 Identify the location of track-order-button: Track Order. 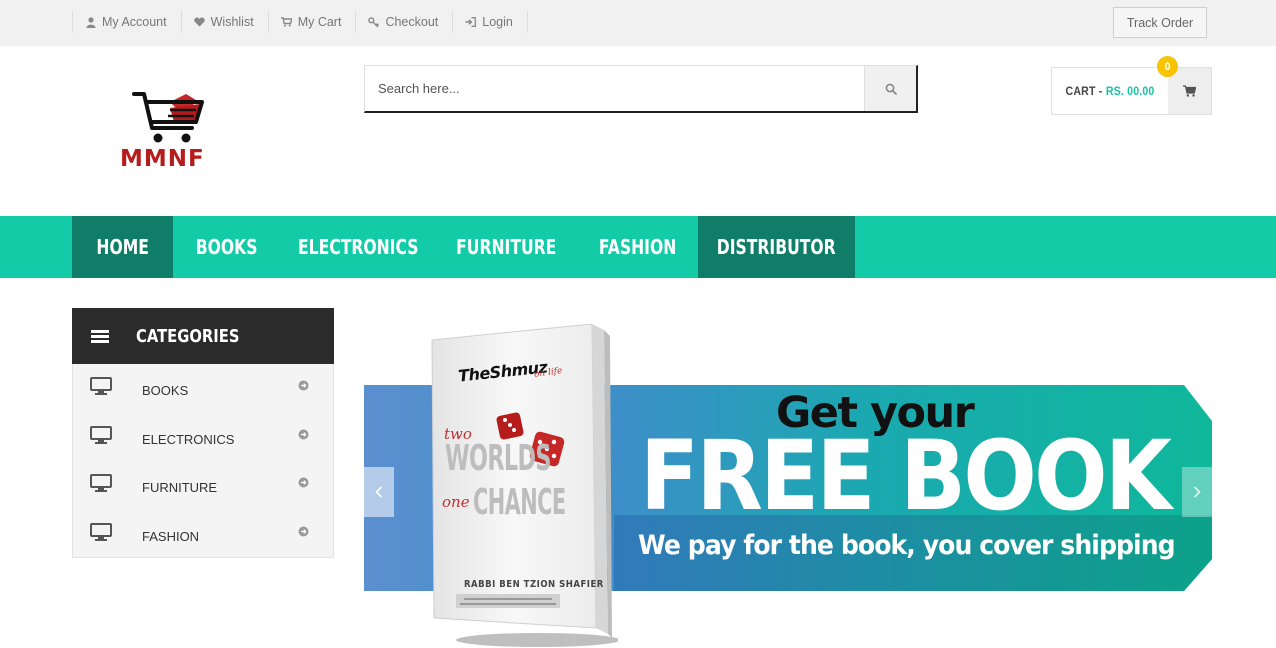
(1160, 22).